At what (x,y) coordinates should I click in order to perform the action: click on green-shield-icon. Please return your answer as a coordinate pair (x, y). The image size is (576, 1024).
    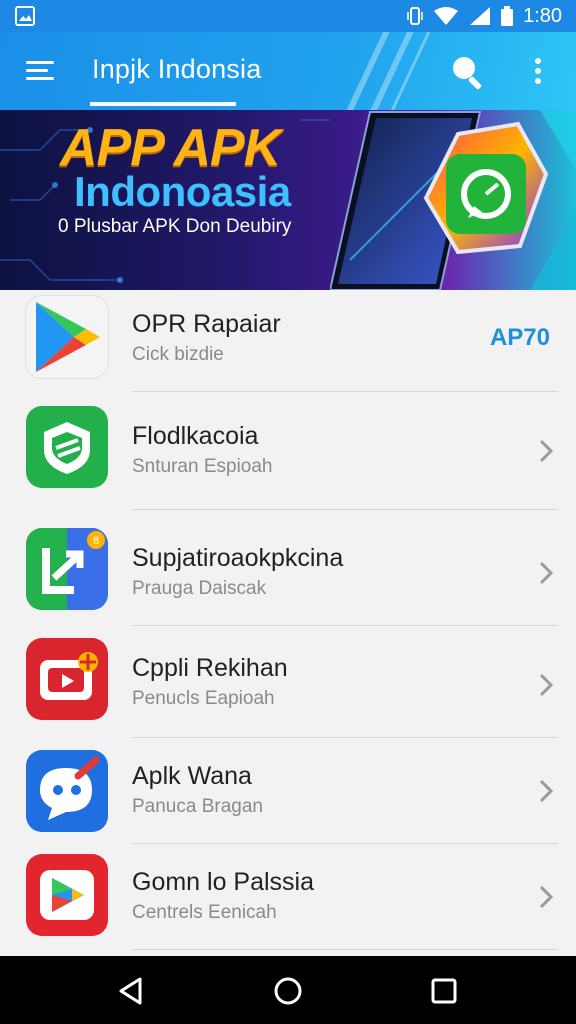
    Looking at the image, I should click on (67, 447).